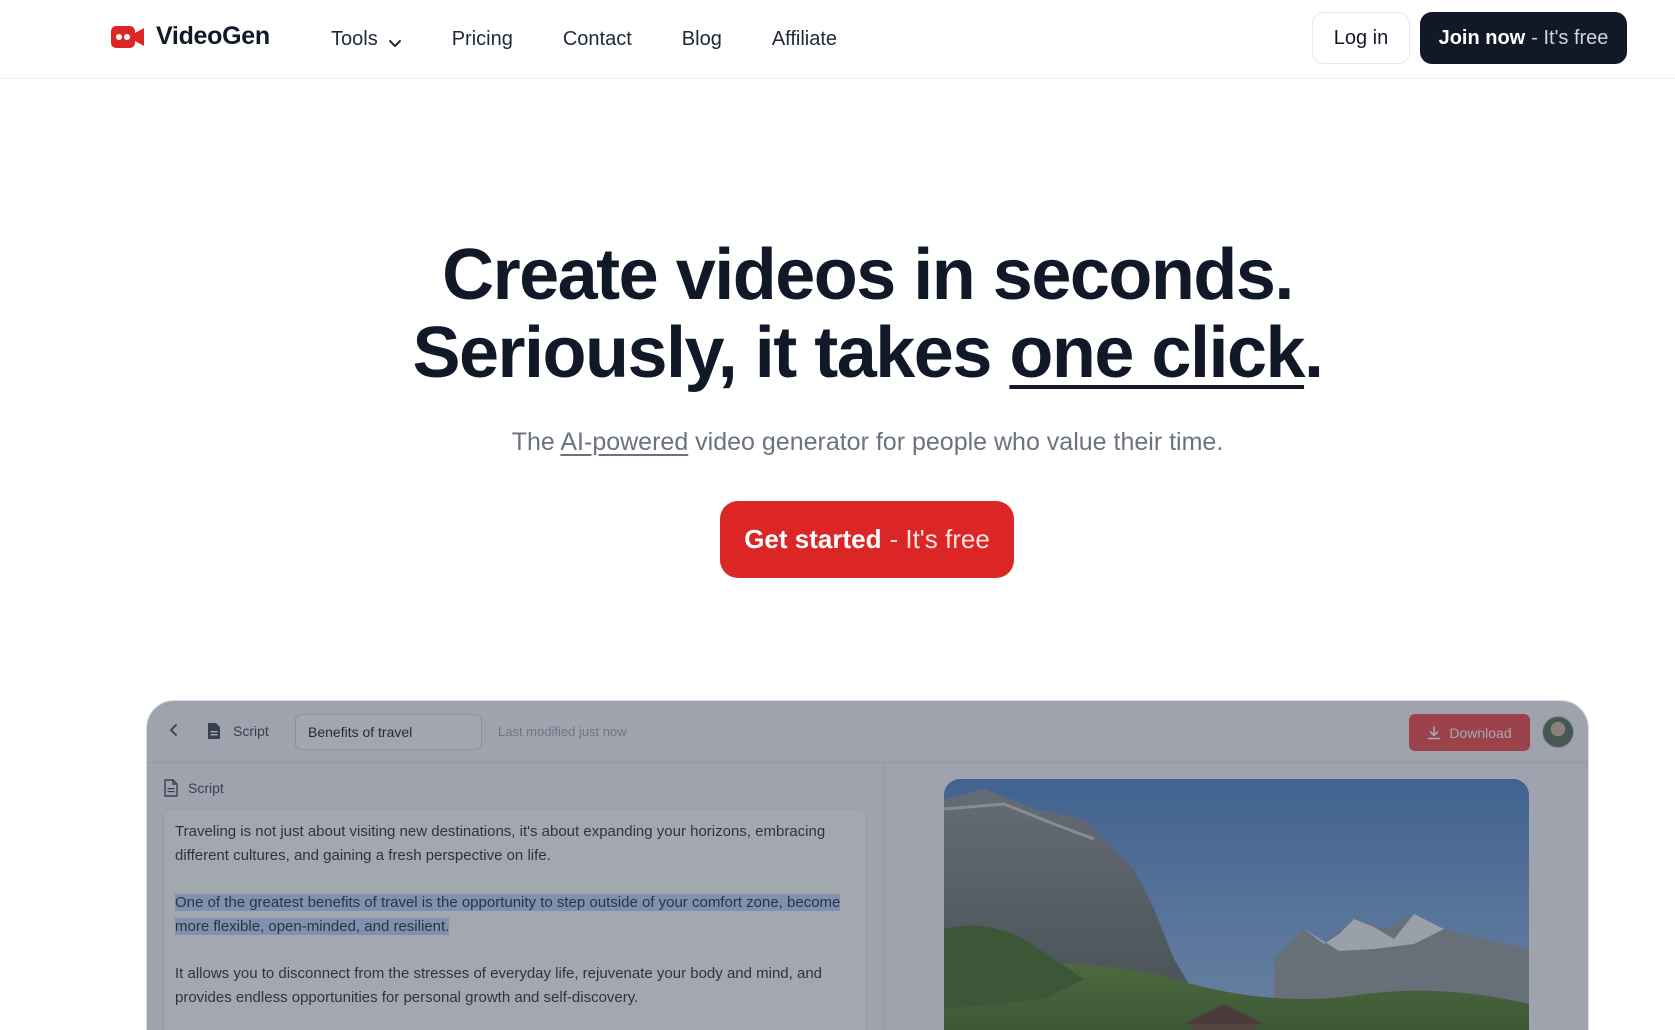 The height and width of the screenshot is (1030, 1675). I want to click on preview-last-modified: Last modified just now, so click(562, 731).